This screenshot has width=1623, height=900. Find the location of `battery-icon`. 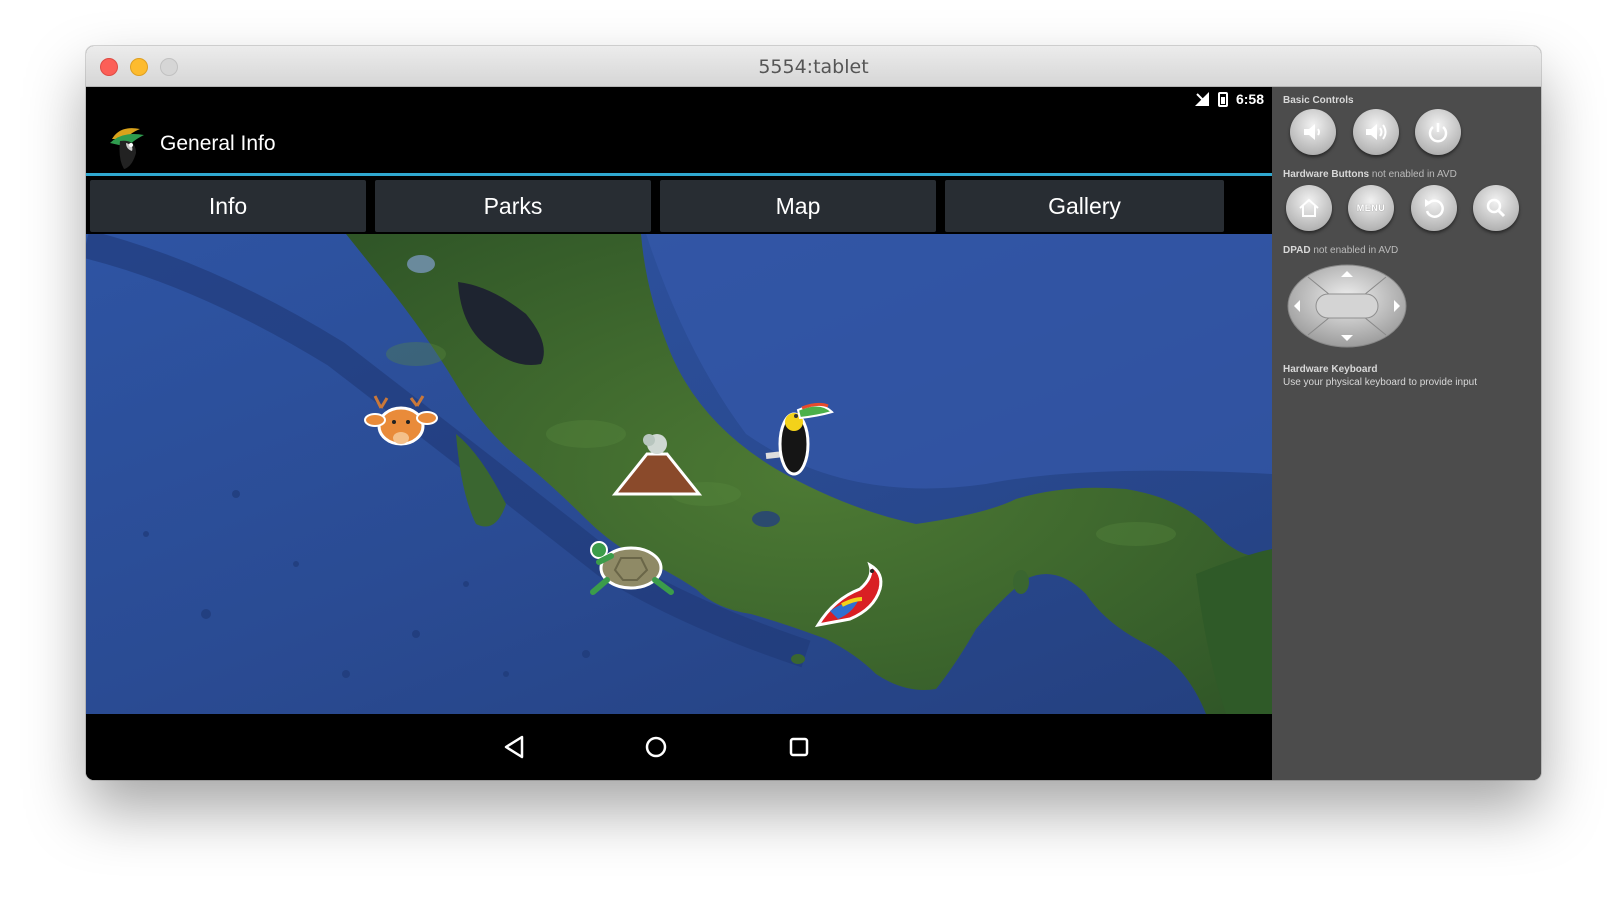

battery-icon is located at coordinates (1222, 99).